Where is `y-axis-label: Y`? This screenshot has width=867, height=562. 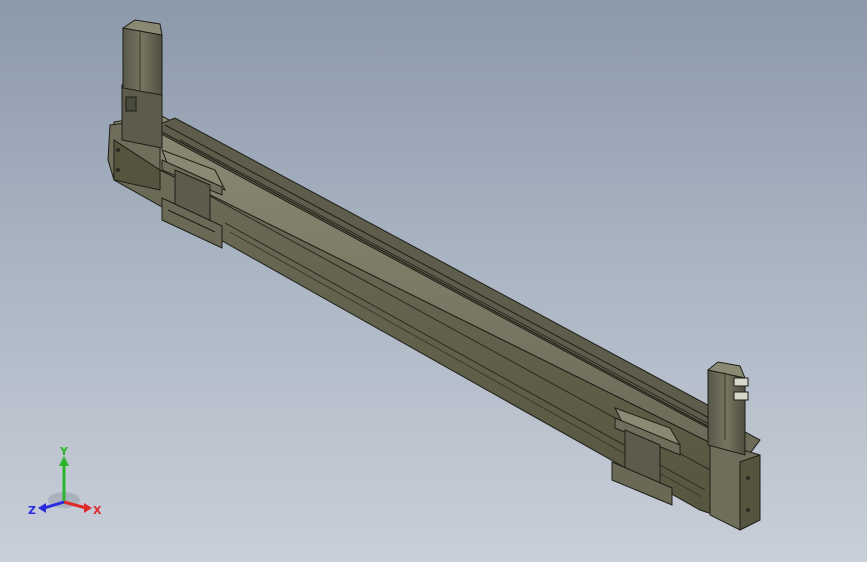
y-axis-label: Y is located at coordinates (64, 452).